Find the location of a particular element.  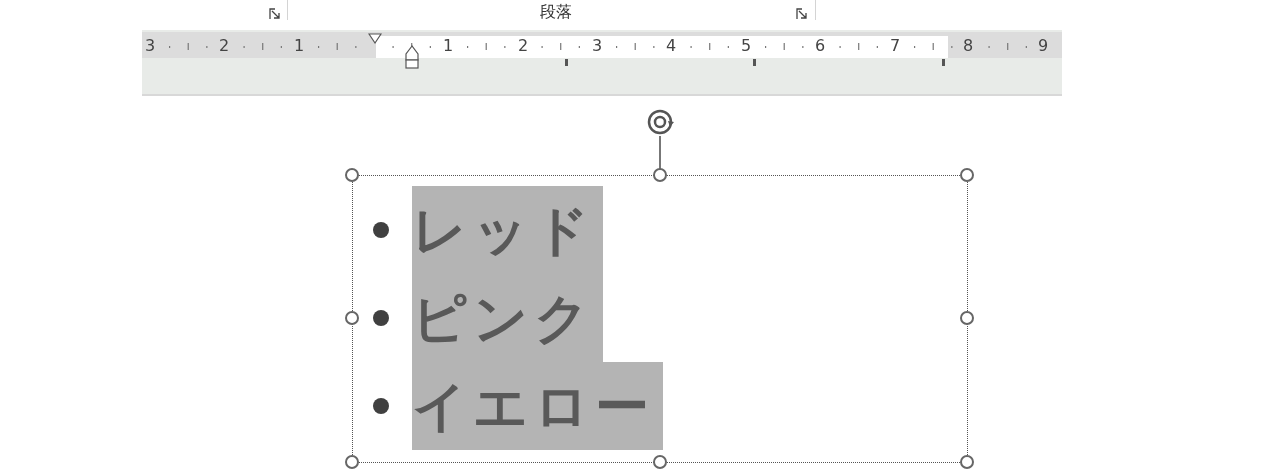

rotate-handle-icon is located at coordinates (661, 122).